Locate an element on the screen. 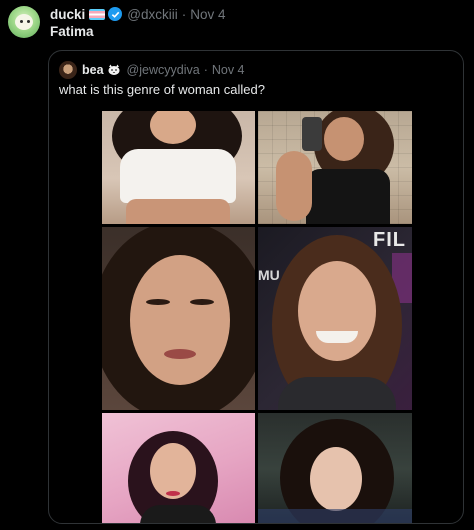 The width and height of the screenshot is (474, 530). avatar-eye-right is located at coordinates (28, 21).